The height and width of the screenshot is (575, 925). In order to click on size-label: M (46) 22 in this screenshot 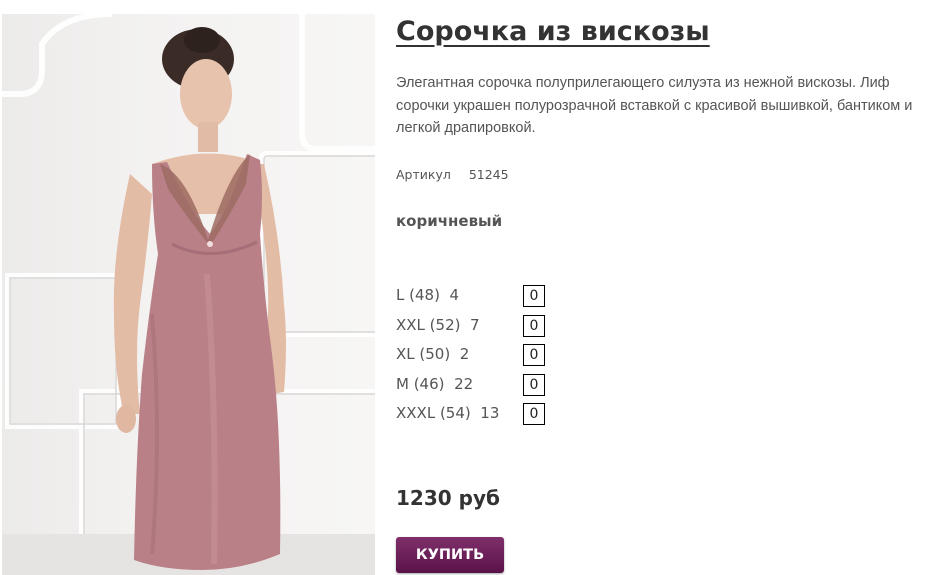, I will do `click(435, 383)`.